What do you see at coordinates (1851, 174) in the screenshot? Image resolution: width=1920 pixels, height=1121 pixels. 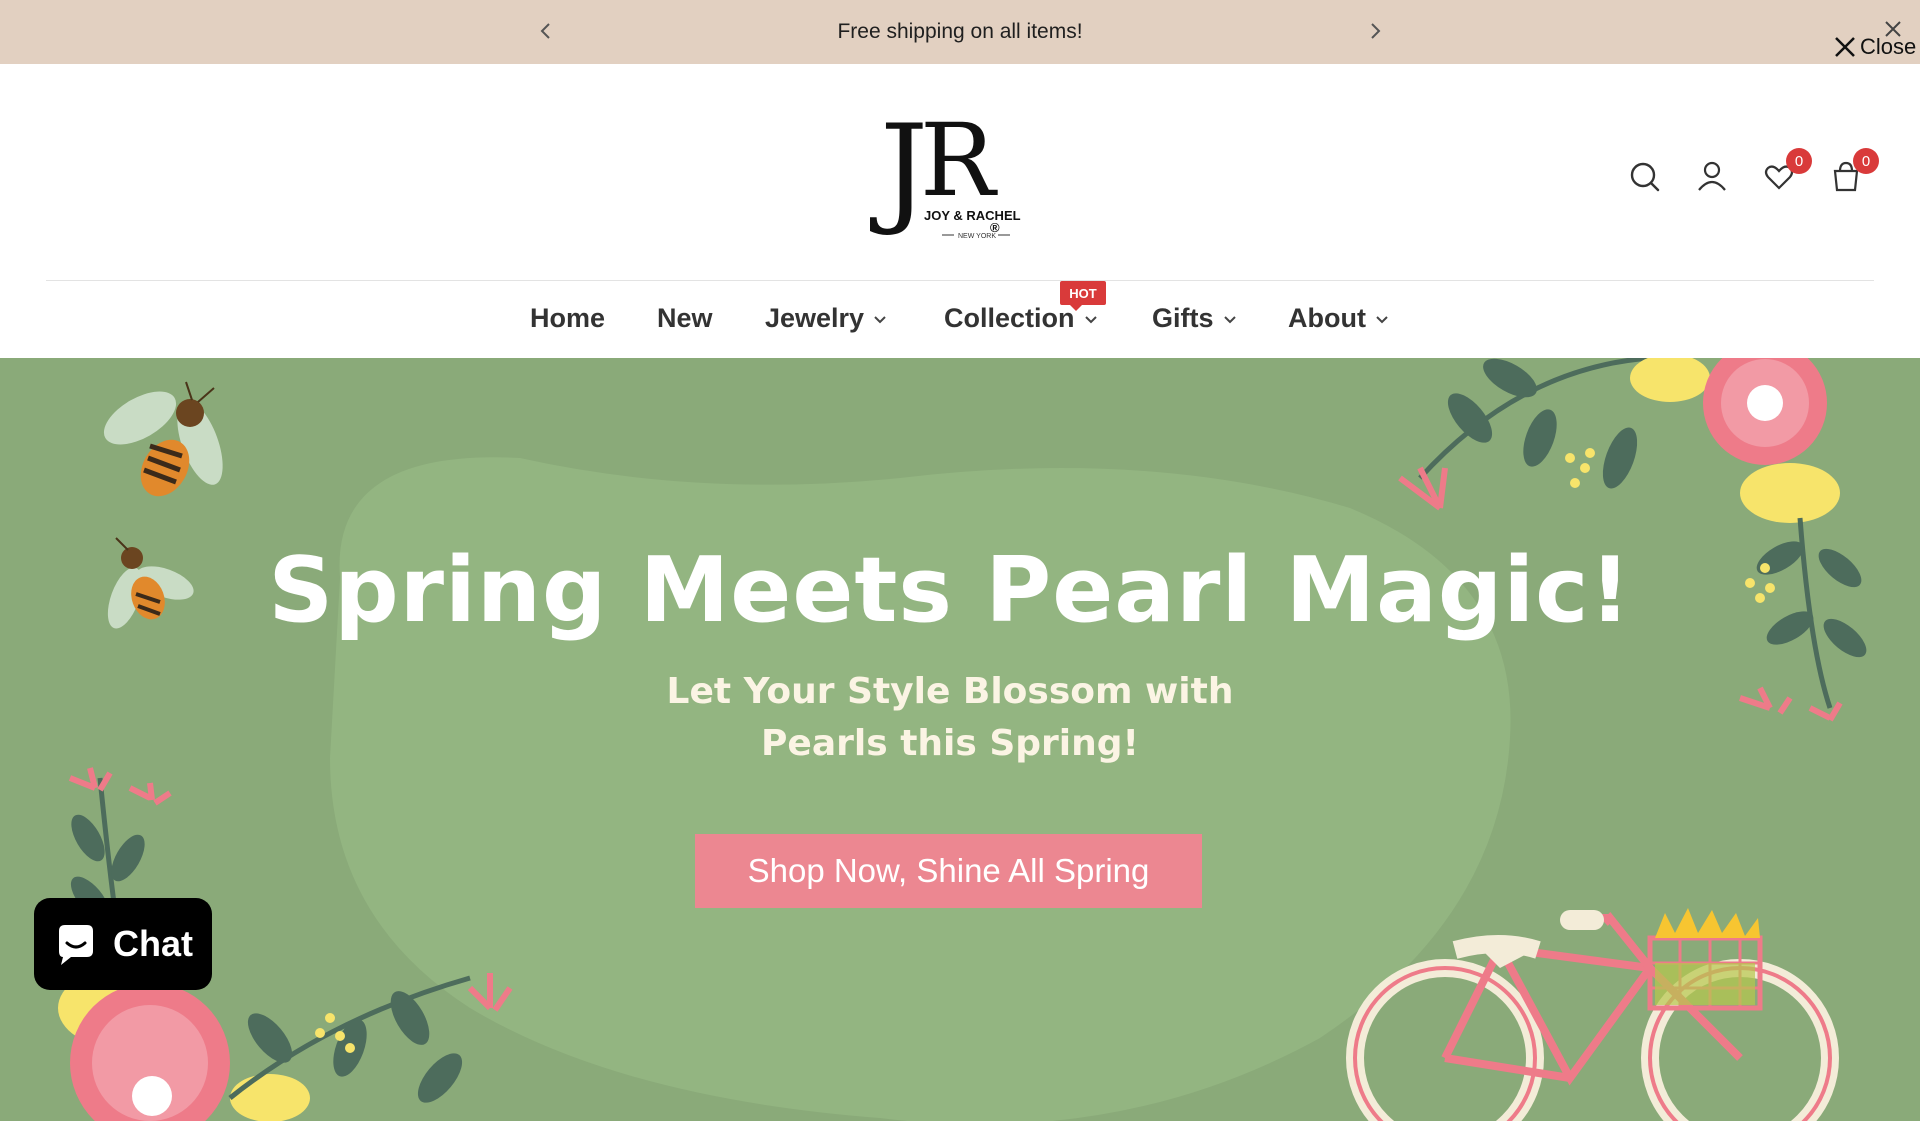 I see `cart-button: 0` at bounding box center [1851, 174].